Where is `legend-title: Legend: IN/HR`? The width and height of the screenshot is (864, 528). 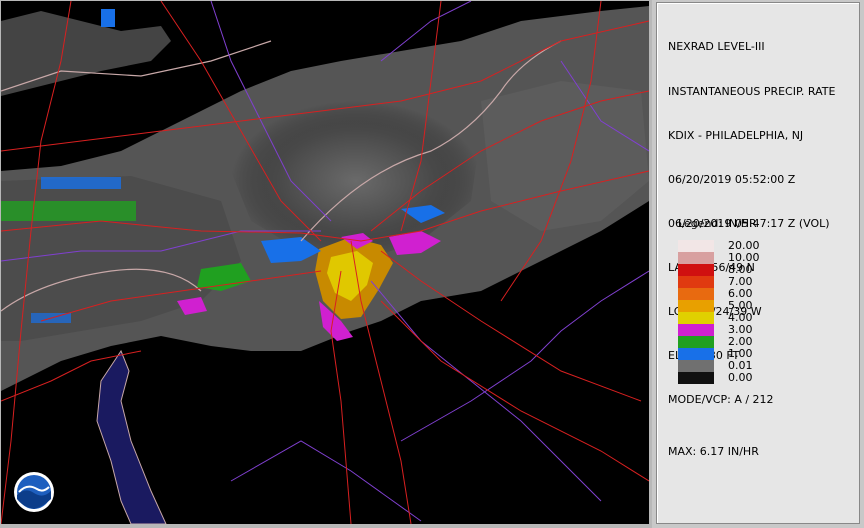
legend-title: Legend: IN/HR is located at coordinates (717, 223).